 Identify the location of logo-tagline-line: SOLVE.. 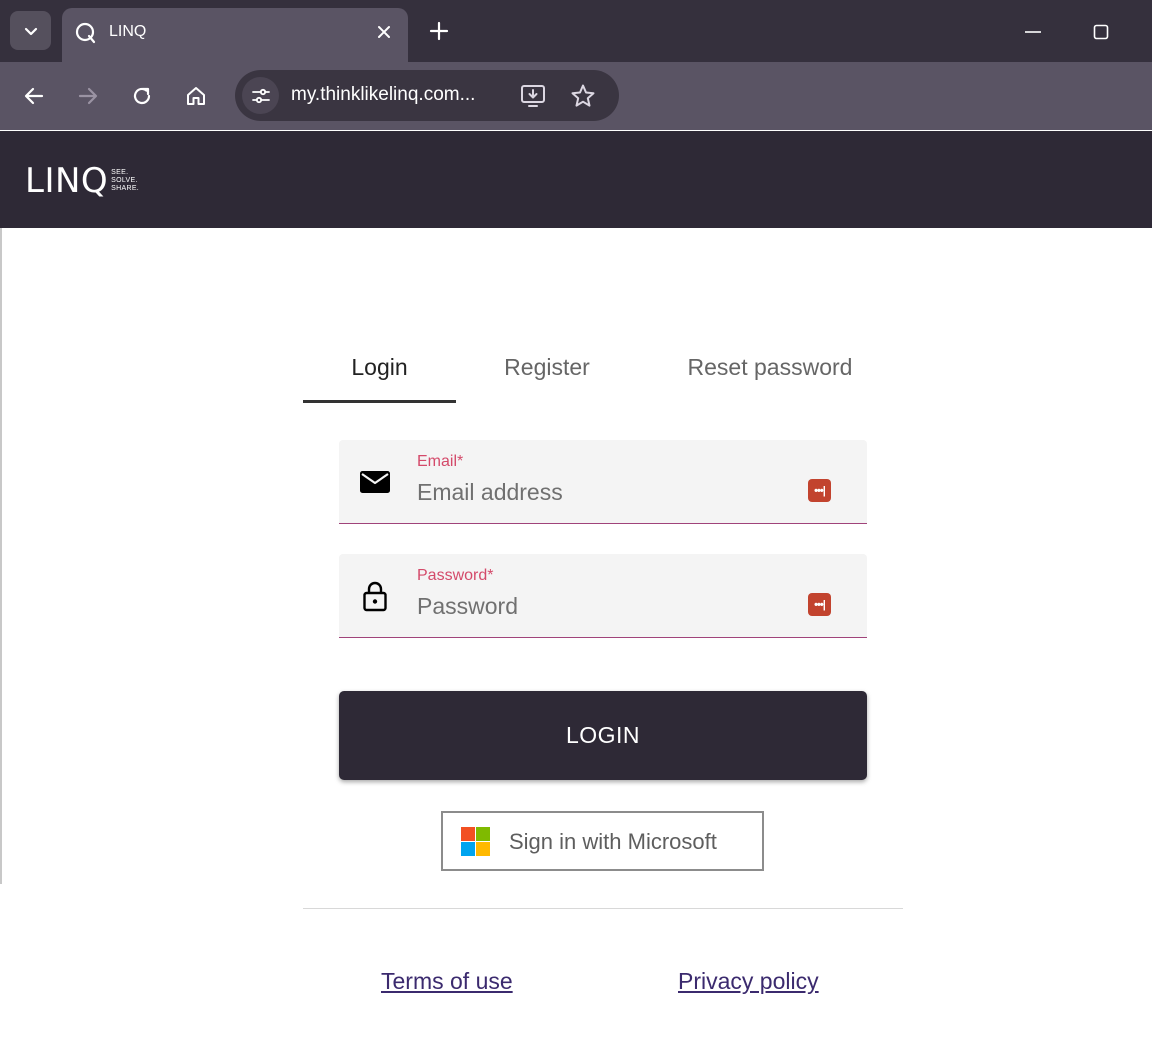
(124, 180).